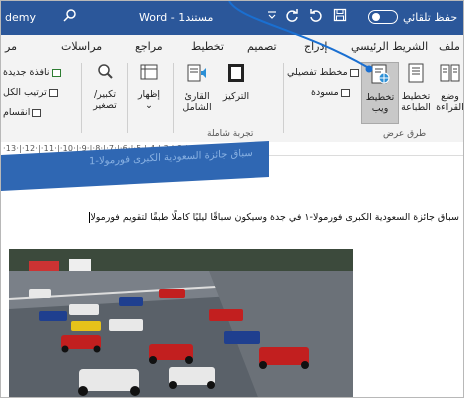  I want to click on show-label: إظهار, so click(149, 94).